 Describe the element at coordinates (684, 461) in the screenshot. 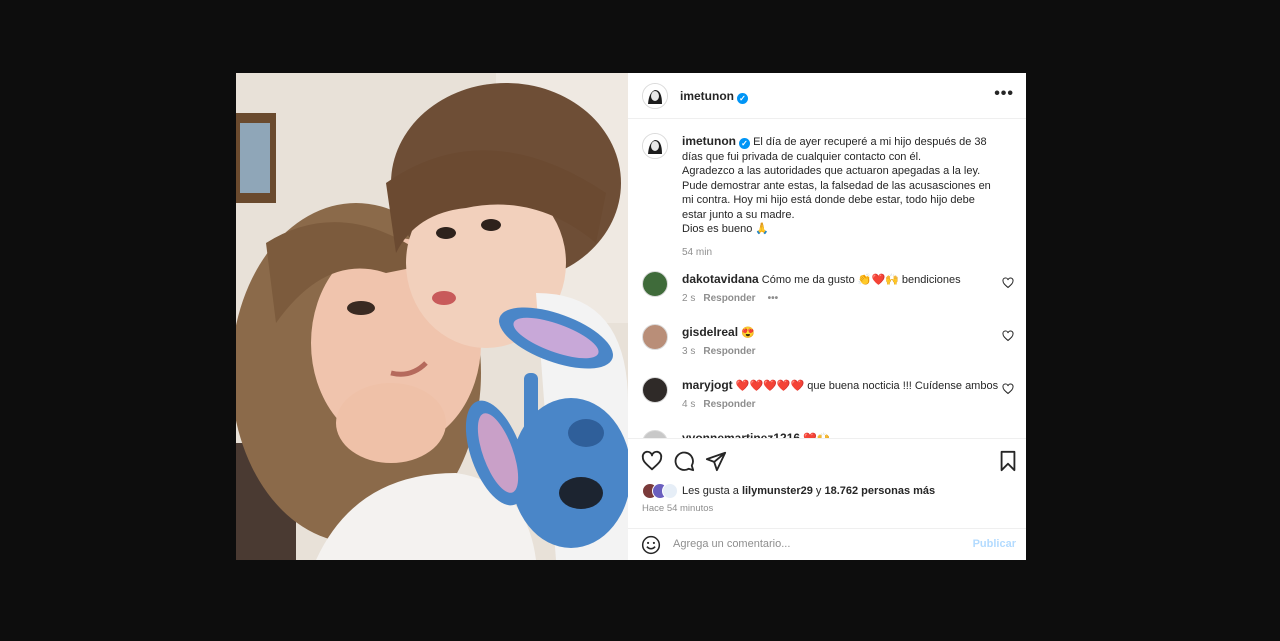

I see `comment-icon` at that location.